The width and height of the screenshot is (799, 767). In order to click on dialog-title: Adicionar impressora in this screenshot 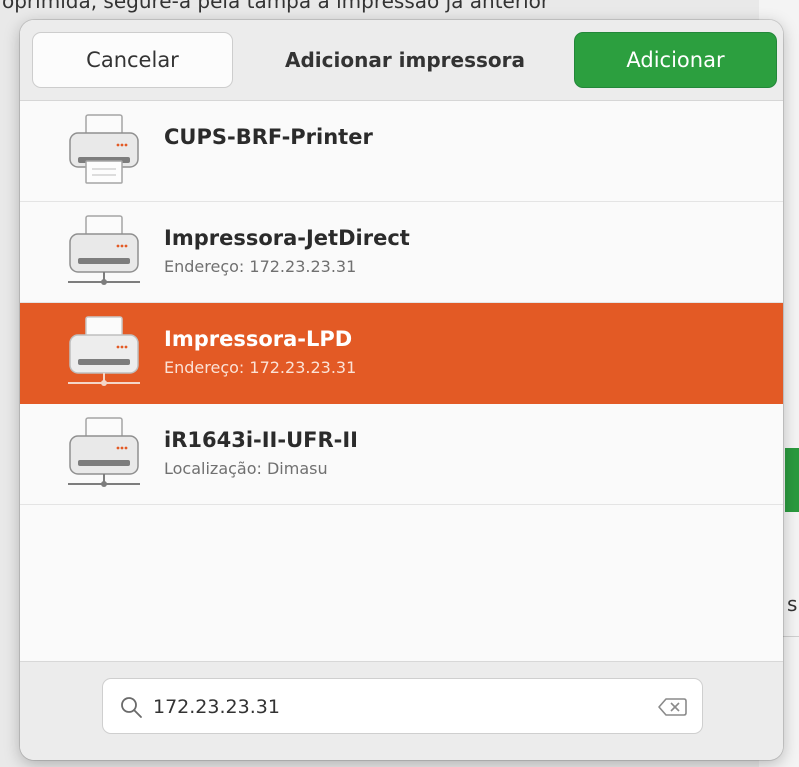, I will do `click(404, 60)`.